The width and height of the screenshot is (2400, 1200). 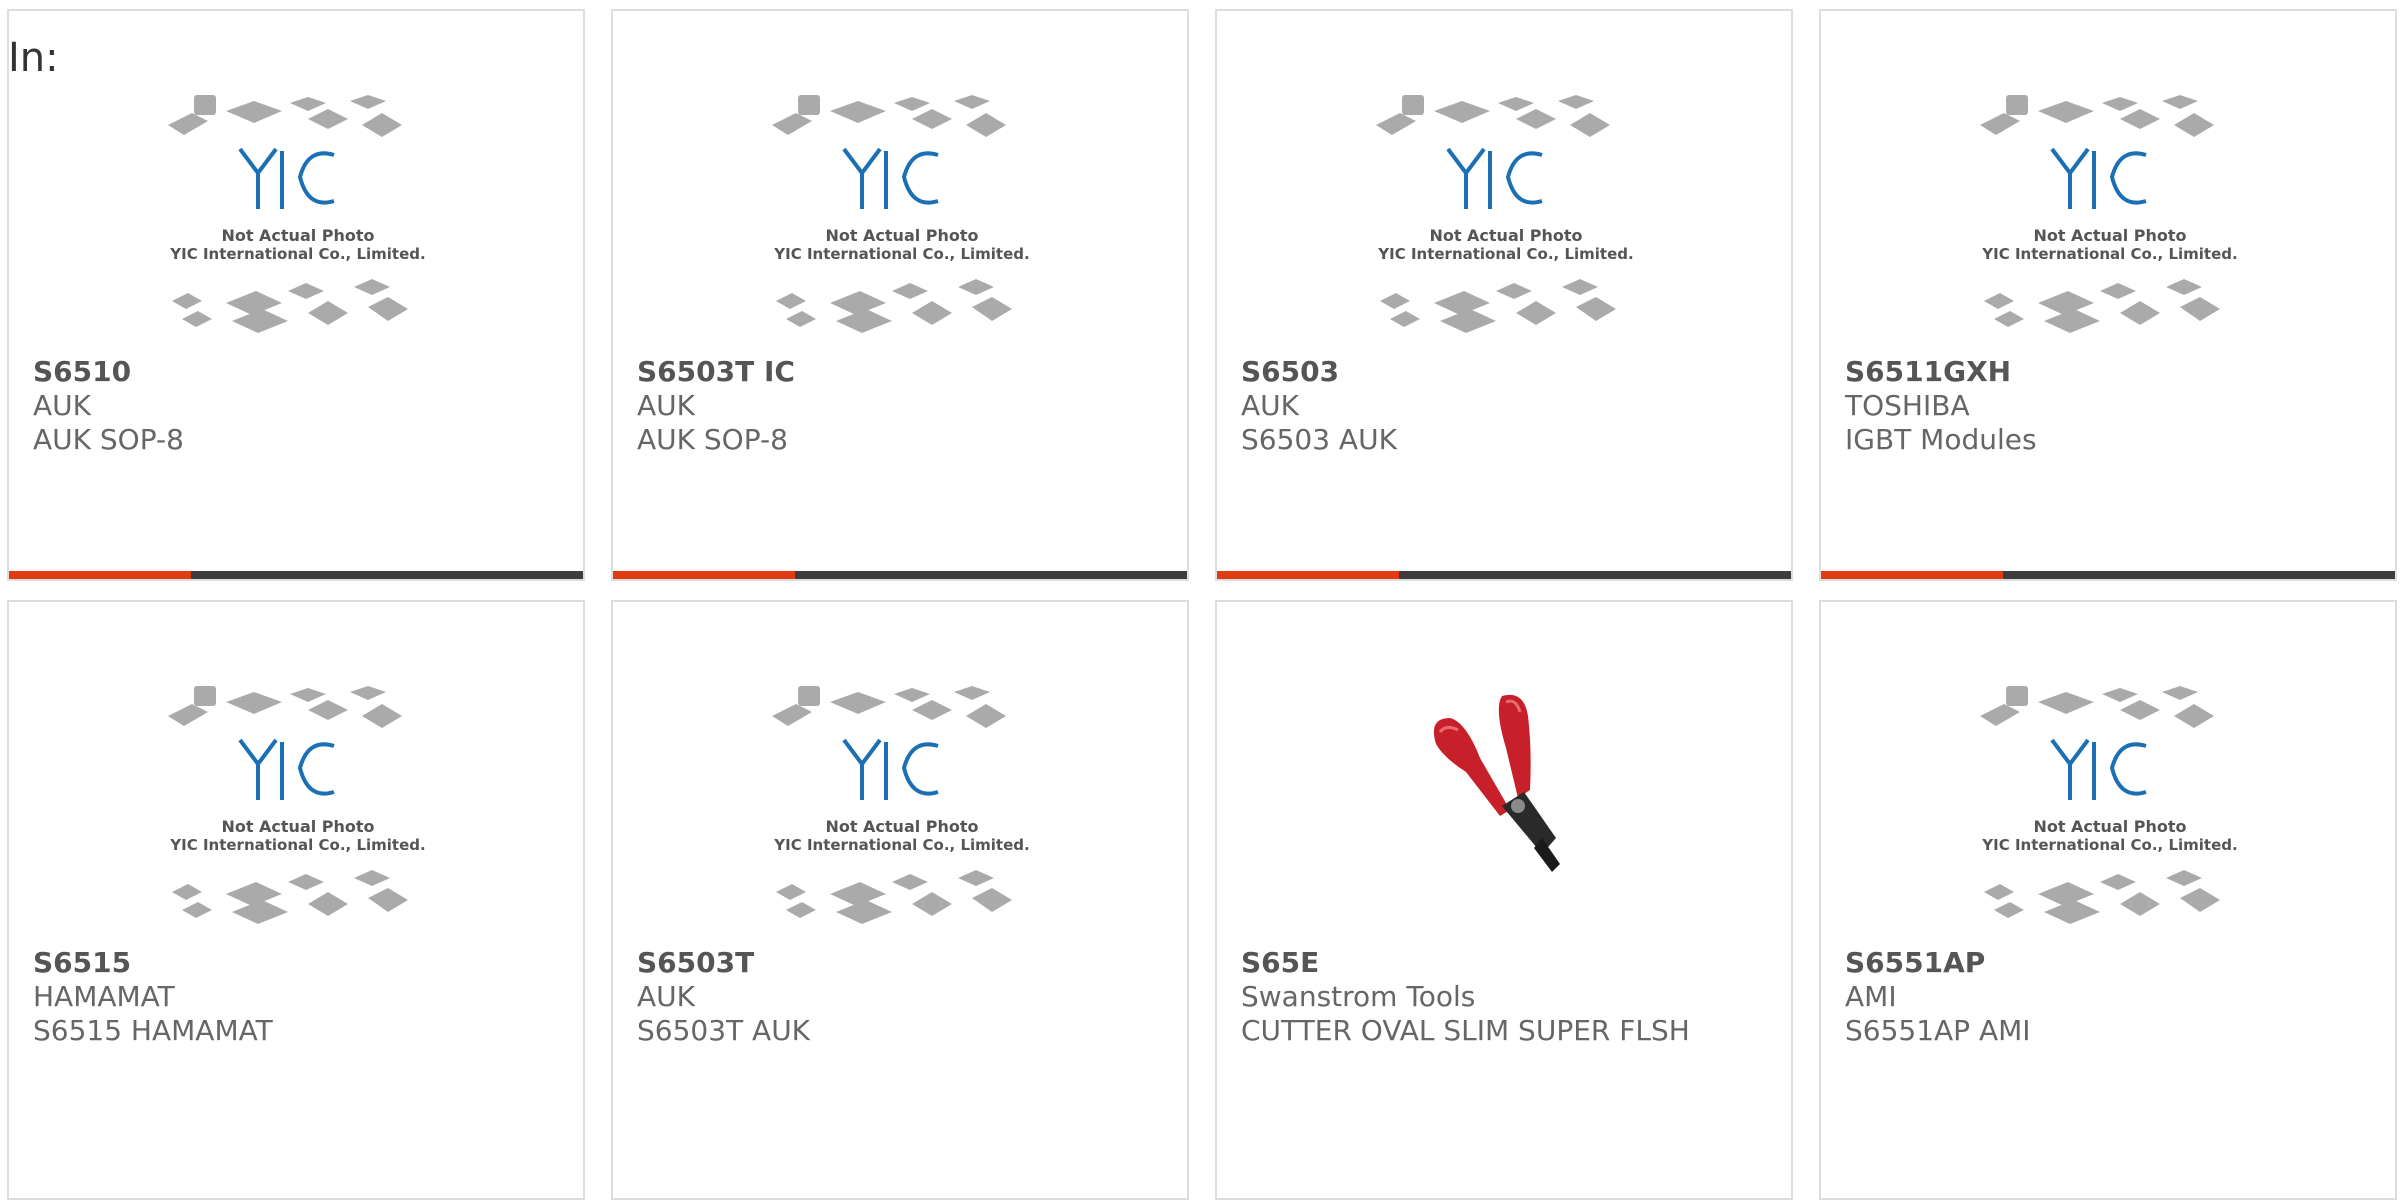 What do you see at coordinates (1907, 405) in the screenshot?
I see `manufacturer: TOSHIBA` at bounding box center [1907, 405].